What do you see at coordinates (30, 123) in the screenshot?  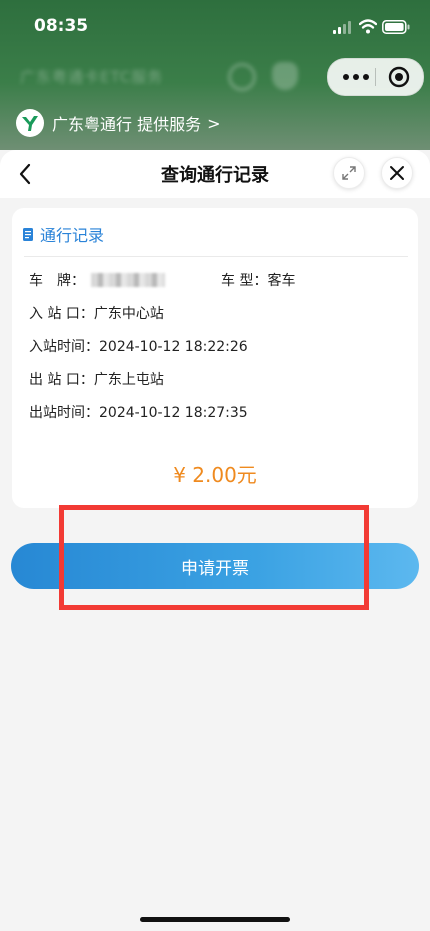 I see `provider-logo-icon` at bounding box center [30, 123].